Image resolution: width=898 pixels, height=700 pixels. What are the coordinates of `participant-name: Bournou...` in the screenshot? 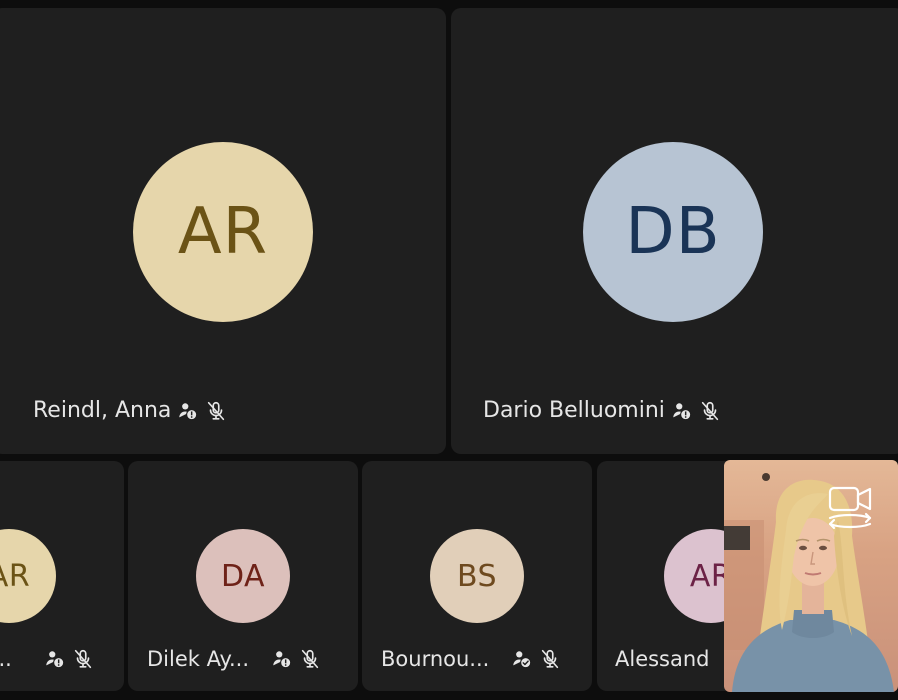 It's located at (435, 659).